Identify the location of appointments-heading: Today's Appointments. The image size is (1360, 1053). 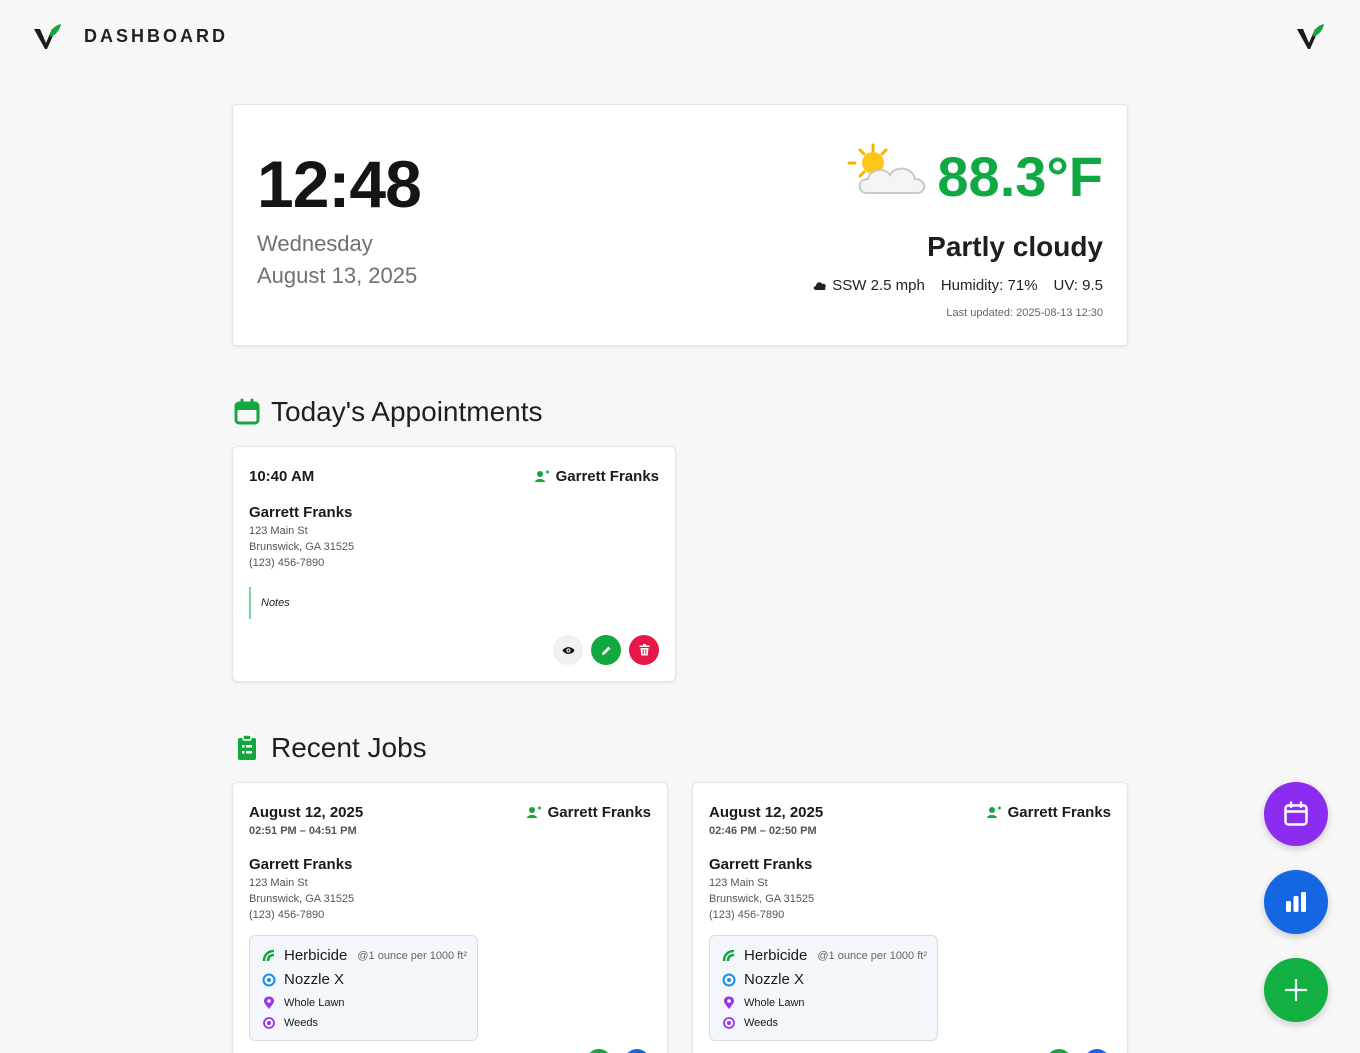
(388, 412).